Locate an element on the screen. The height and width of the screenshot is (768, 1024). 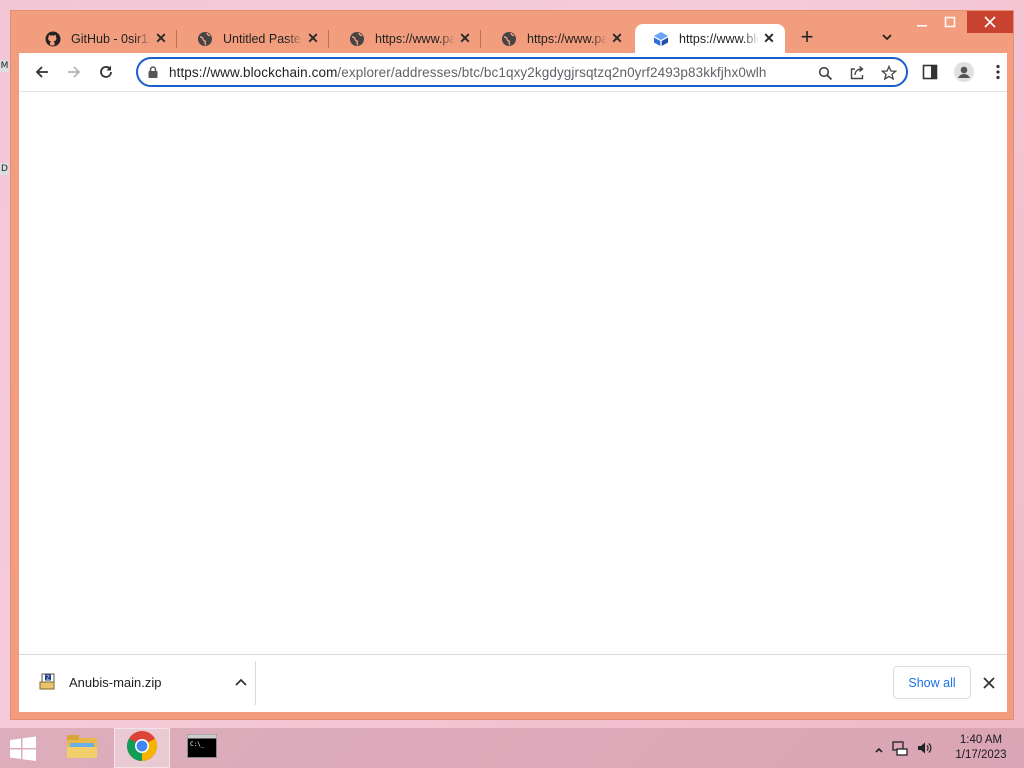
chrome-icon is located at coordinates (142, 748).